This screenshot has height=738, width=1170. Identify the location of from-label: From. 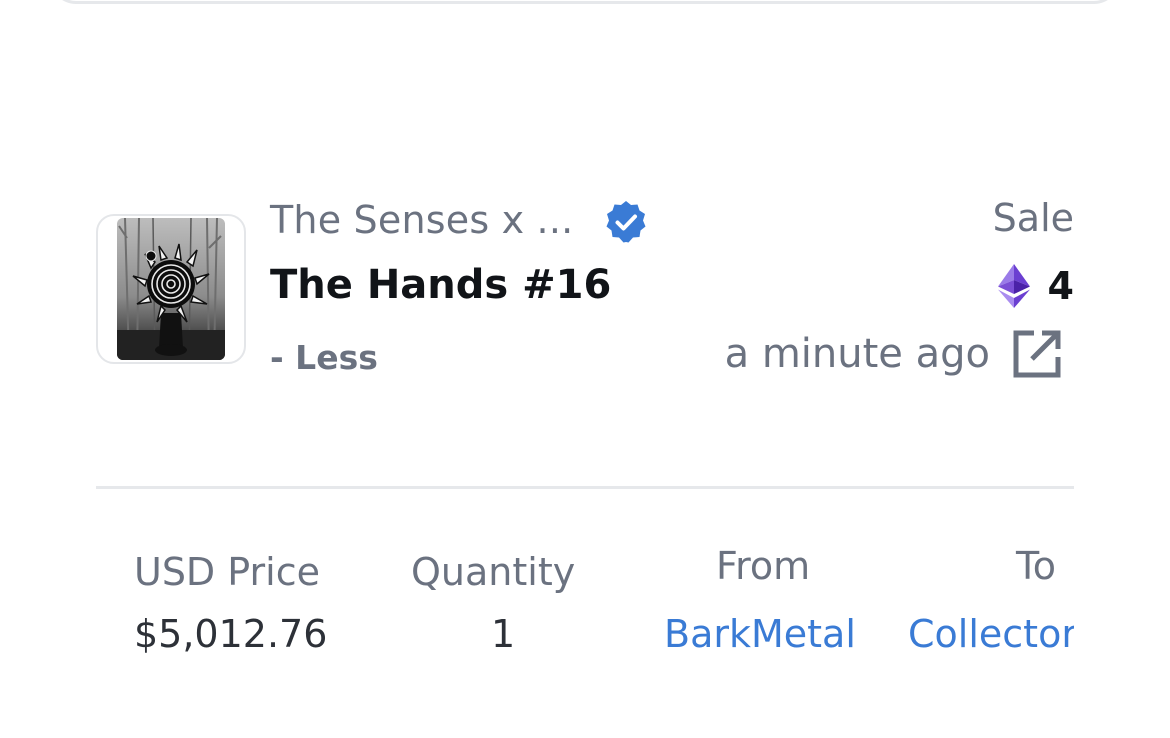
(763, 566).